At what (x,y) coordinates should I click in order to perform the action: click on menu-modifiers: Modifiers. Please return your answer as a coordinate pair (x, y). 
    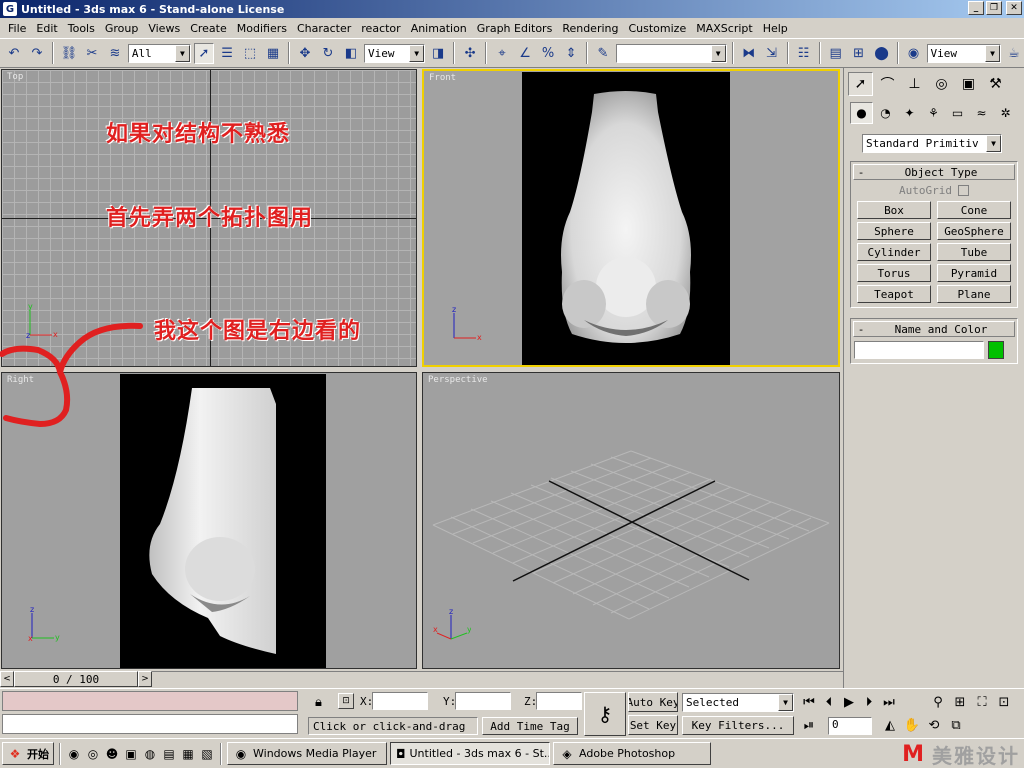
    Looking at the image, I should click on (262, 28).